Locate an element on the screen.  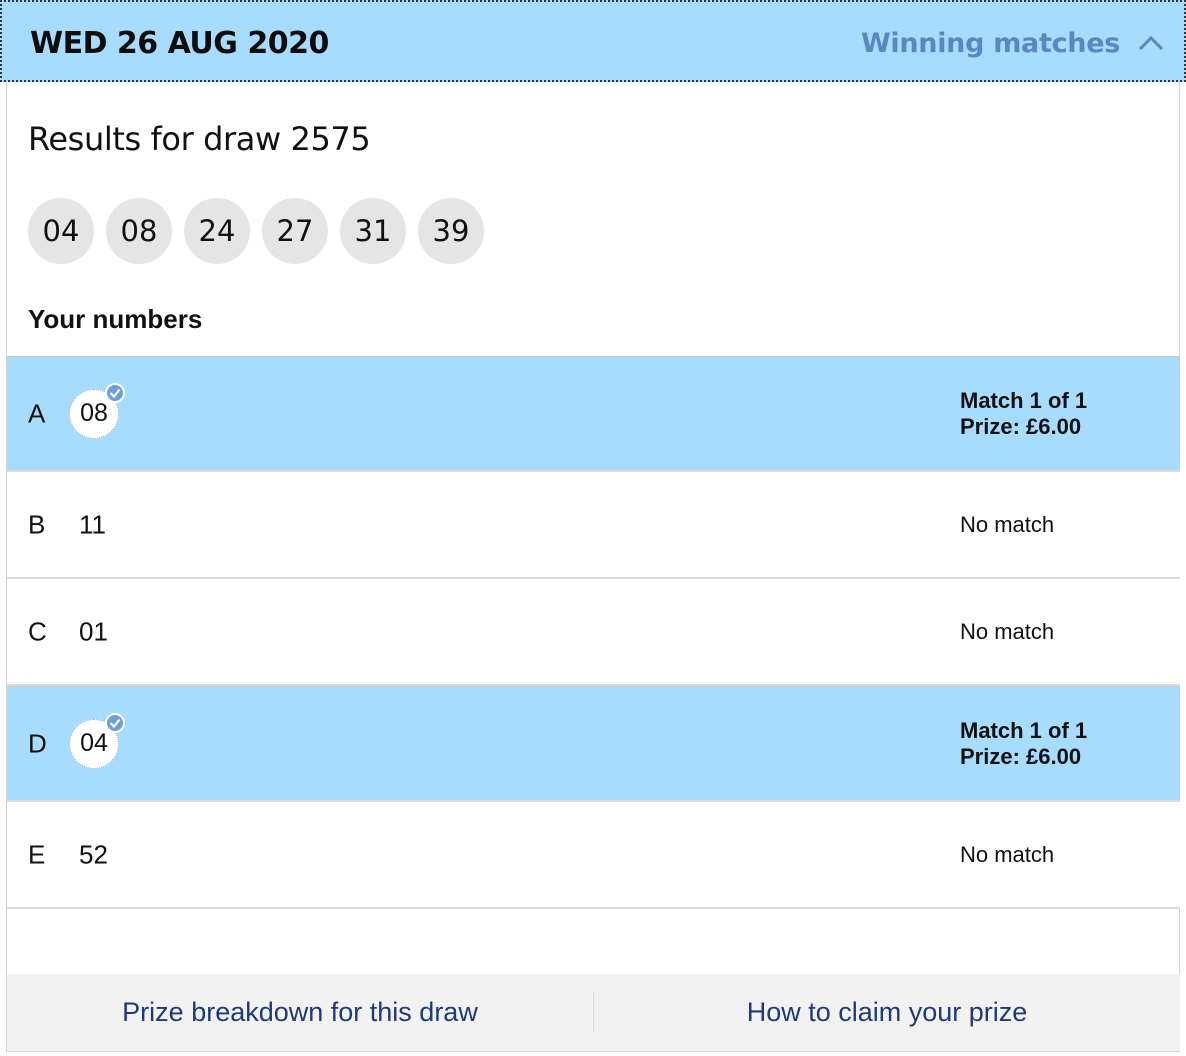
prize-breakdown-link: Prize breakdown for this draw is located at coordinates (300, 1012).